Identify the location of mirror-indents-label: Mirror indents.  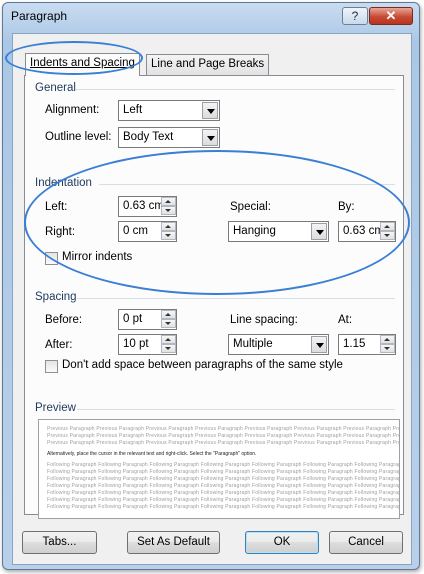
(97, 257).